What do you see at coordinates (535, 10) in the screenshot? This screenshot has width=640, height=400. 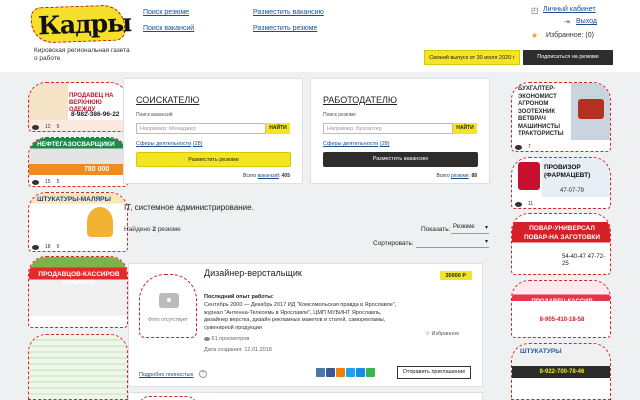 I see `user-icon: ◰` at bounding box center [535, 10].